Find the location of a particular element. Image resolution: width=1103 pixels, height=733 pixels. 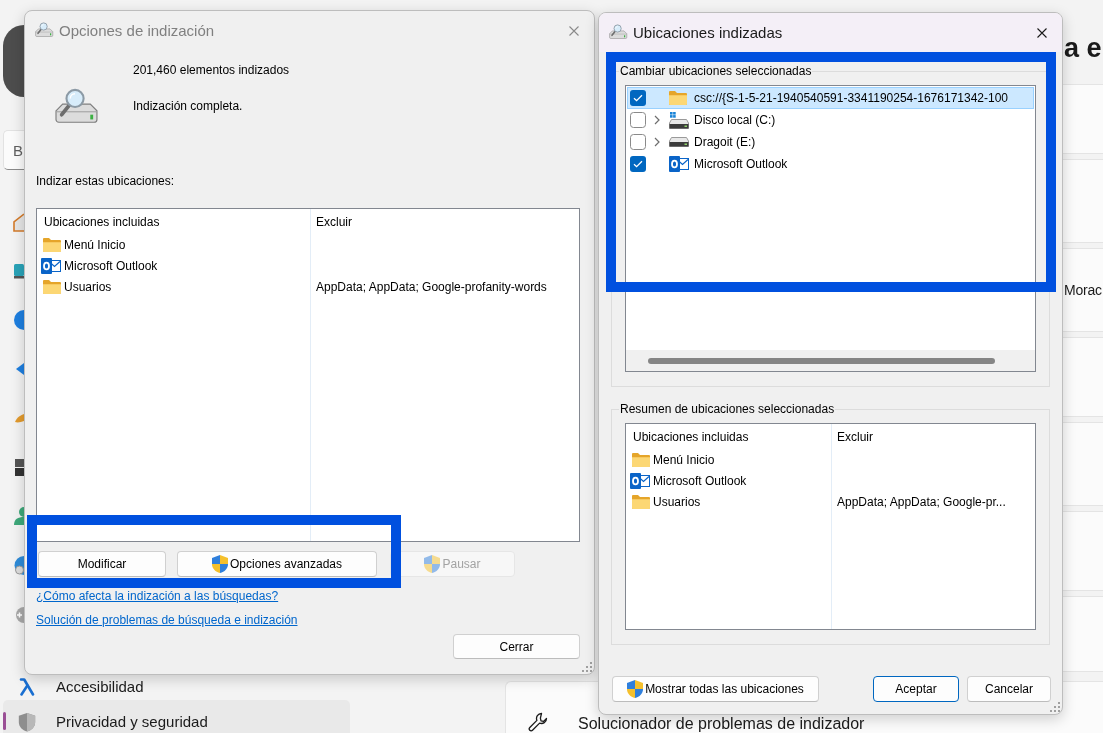

card-label: Morac is located at coordinates (1083, 290).